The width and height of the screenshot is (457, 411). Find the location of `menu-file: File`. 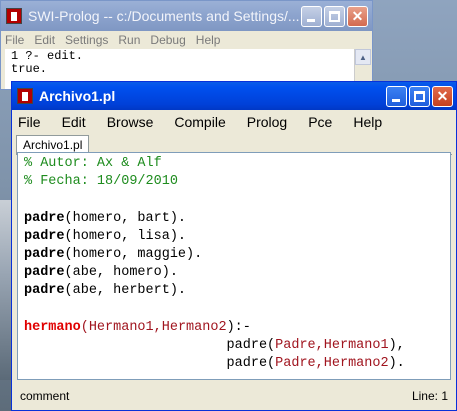

menu-file: File is located at coordinates (29, 122).